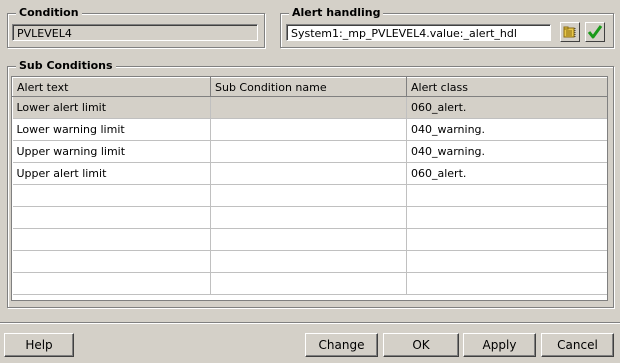 This screenshot has width=620, height=363. What do you see at coordinates (111, 151) in the screenshot?
I see `cell-alert-text: Upper warning limit` at bounding box center [111, 151].